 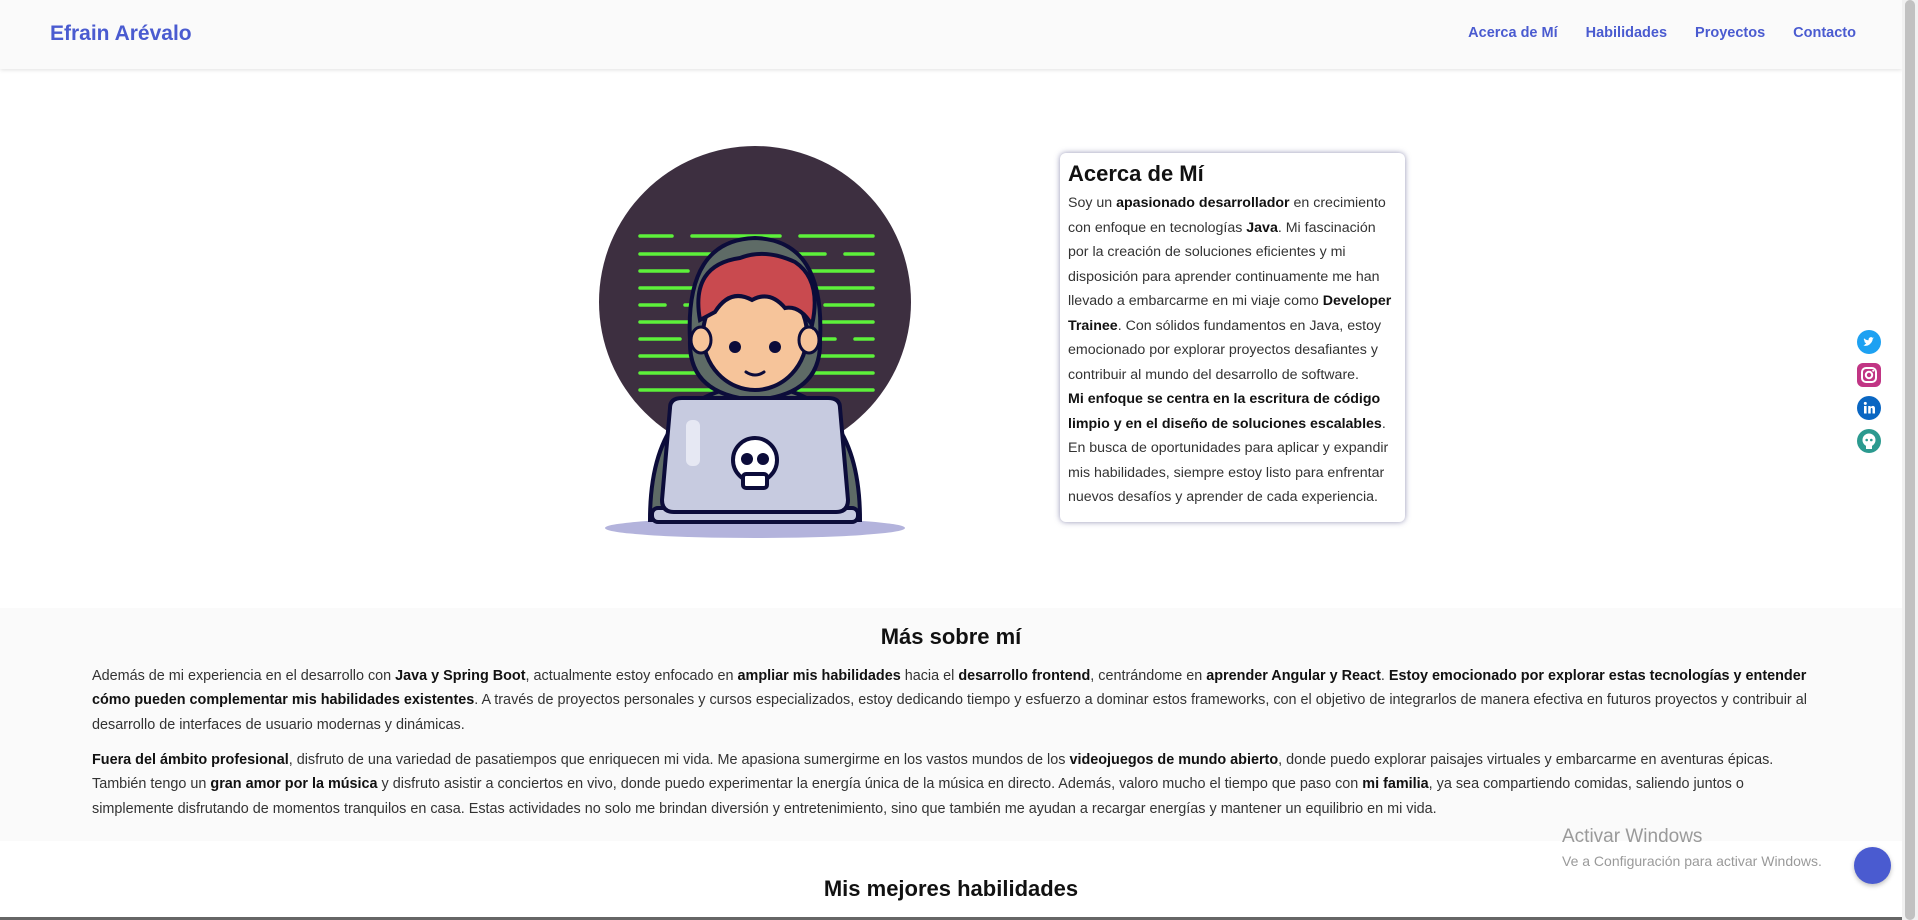 What do you see at coordinates (1730, 33) in the screenshot?
I see `nav-link-proyectos: Proyectos` at bounding box center [1730, 33].